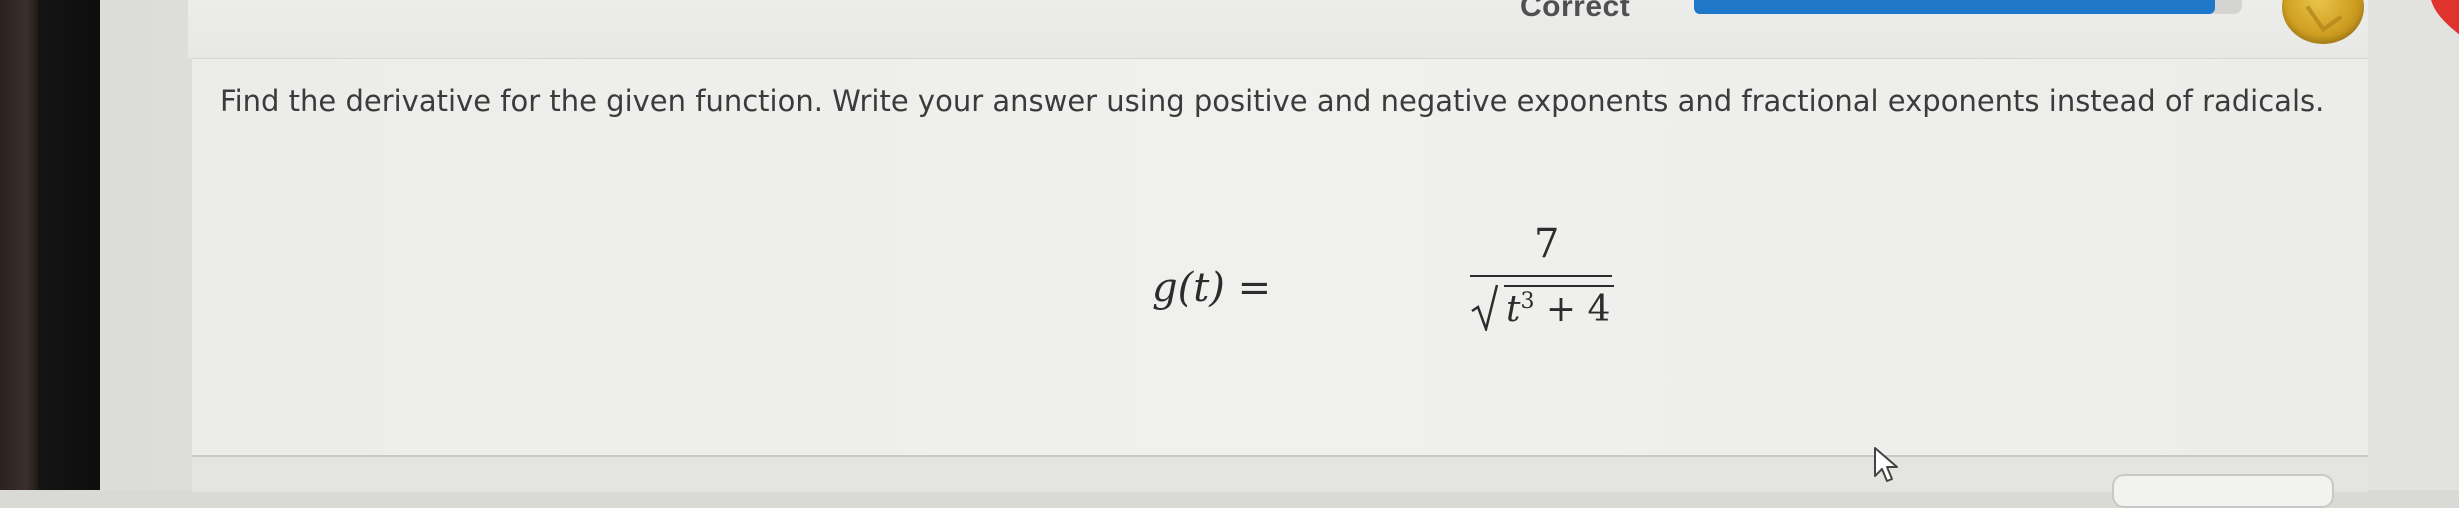  What do you see at coordinates (1323, 29) in the screenshot?
I see `top-bar: Correct` at bounding box center [1323, 29].